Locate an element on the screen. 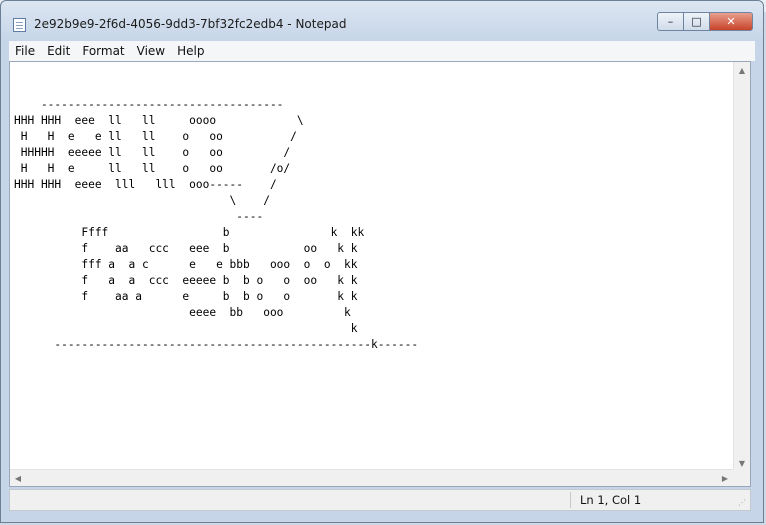  menu-bar: File Edit Format View Help is located at coordinates (382, 51).